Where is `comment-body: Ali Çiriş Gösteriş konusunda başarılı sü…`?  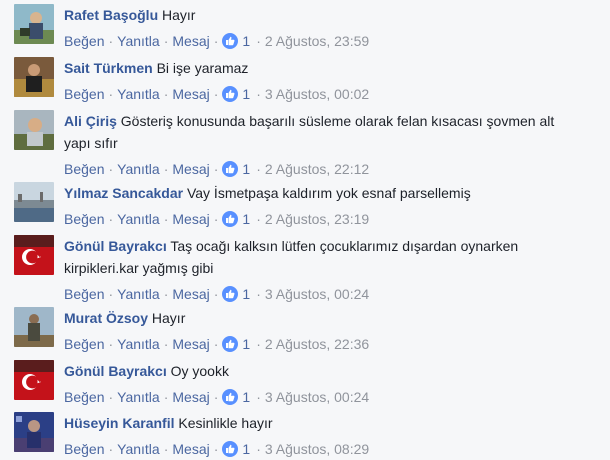
comment-body: Ali Çiriş Gösteriş konusunda başarılı sü… is located at coordinates (331, 145).